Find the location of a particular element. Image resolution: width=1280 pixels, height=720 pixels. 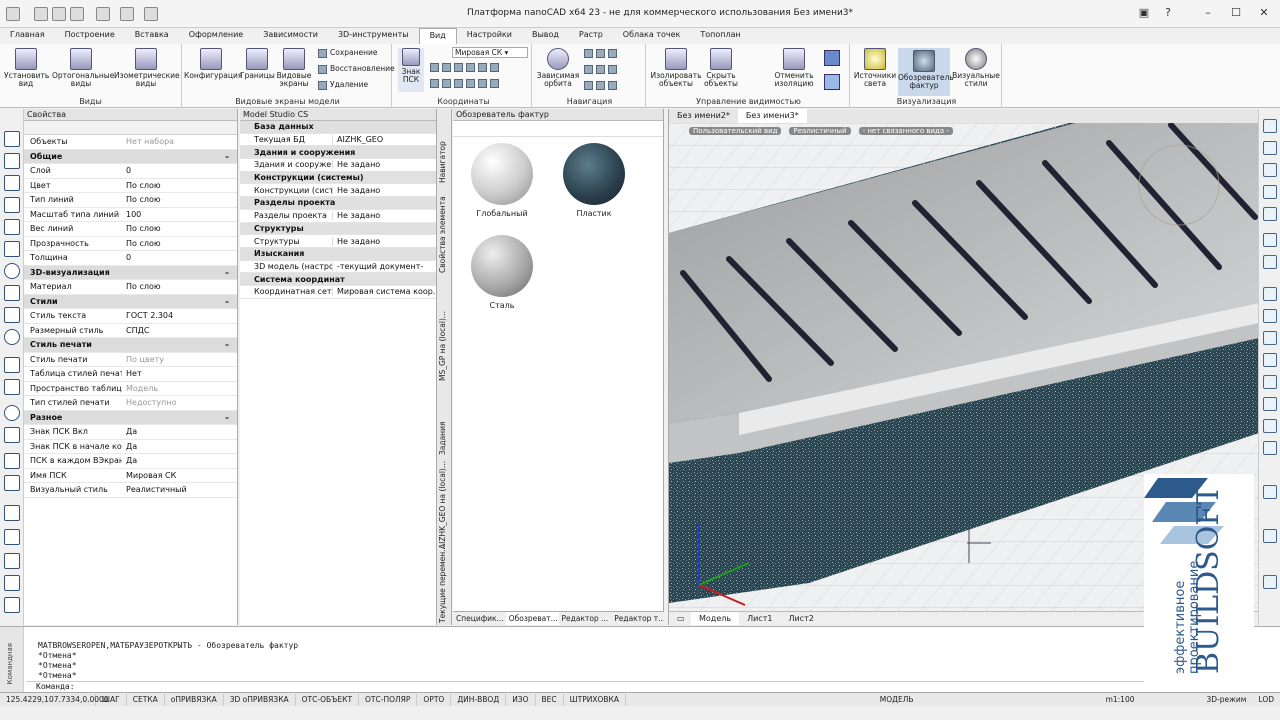

tab-output: Вывод is located at coordinates (545, 36).